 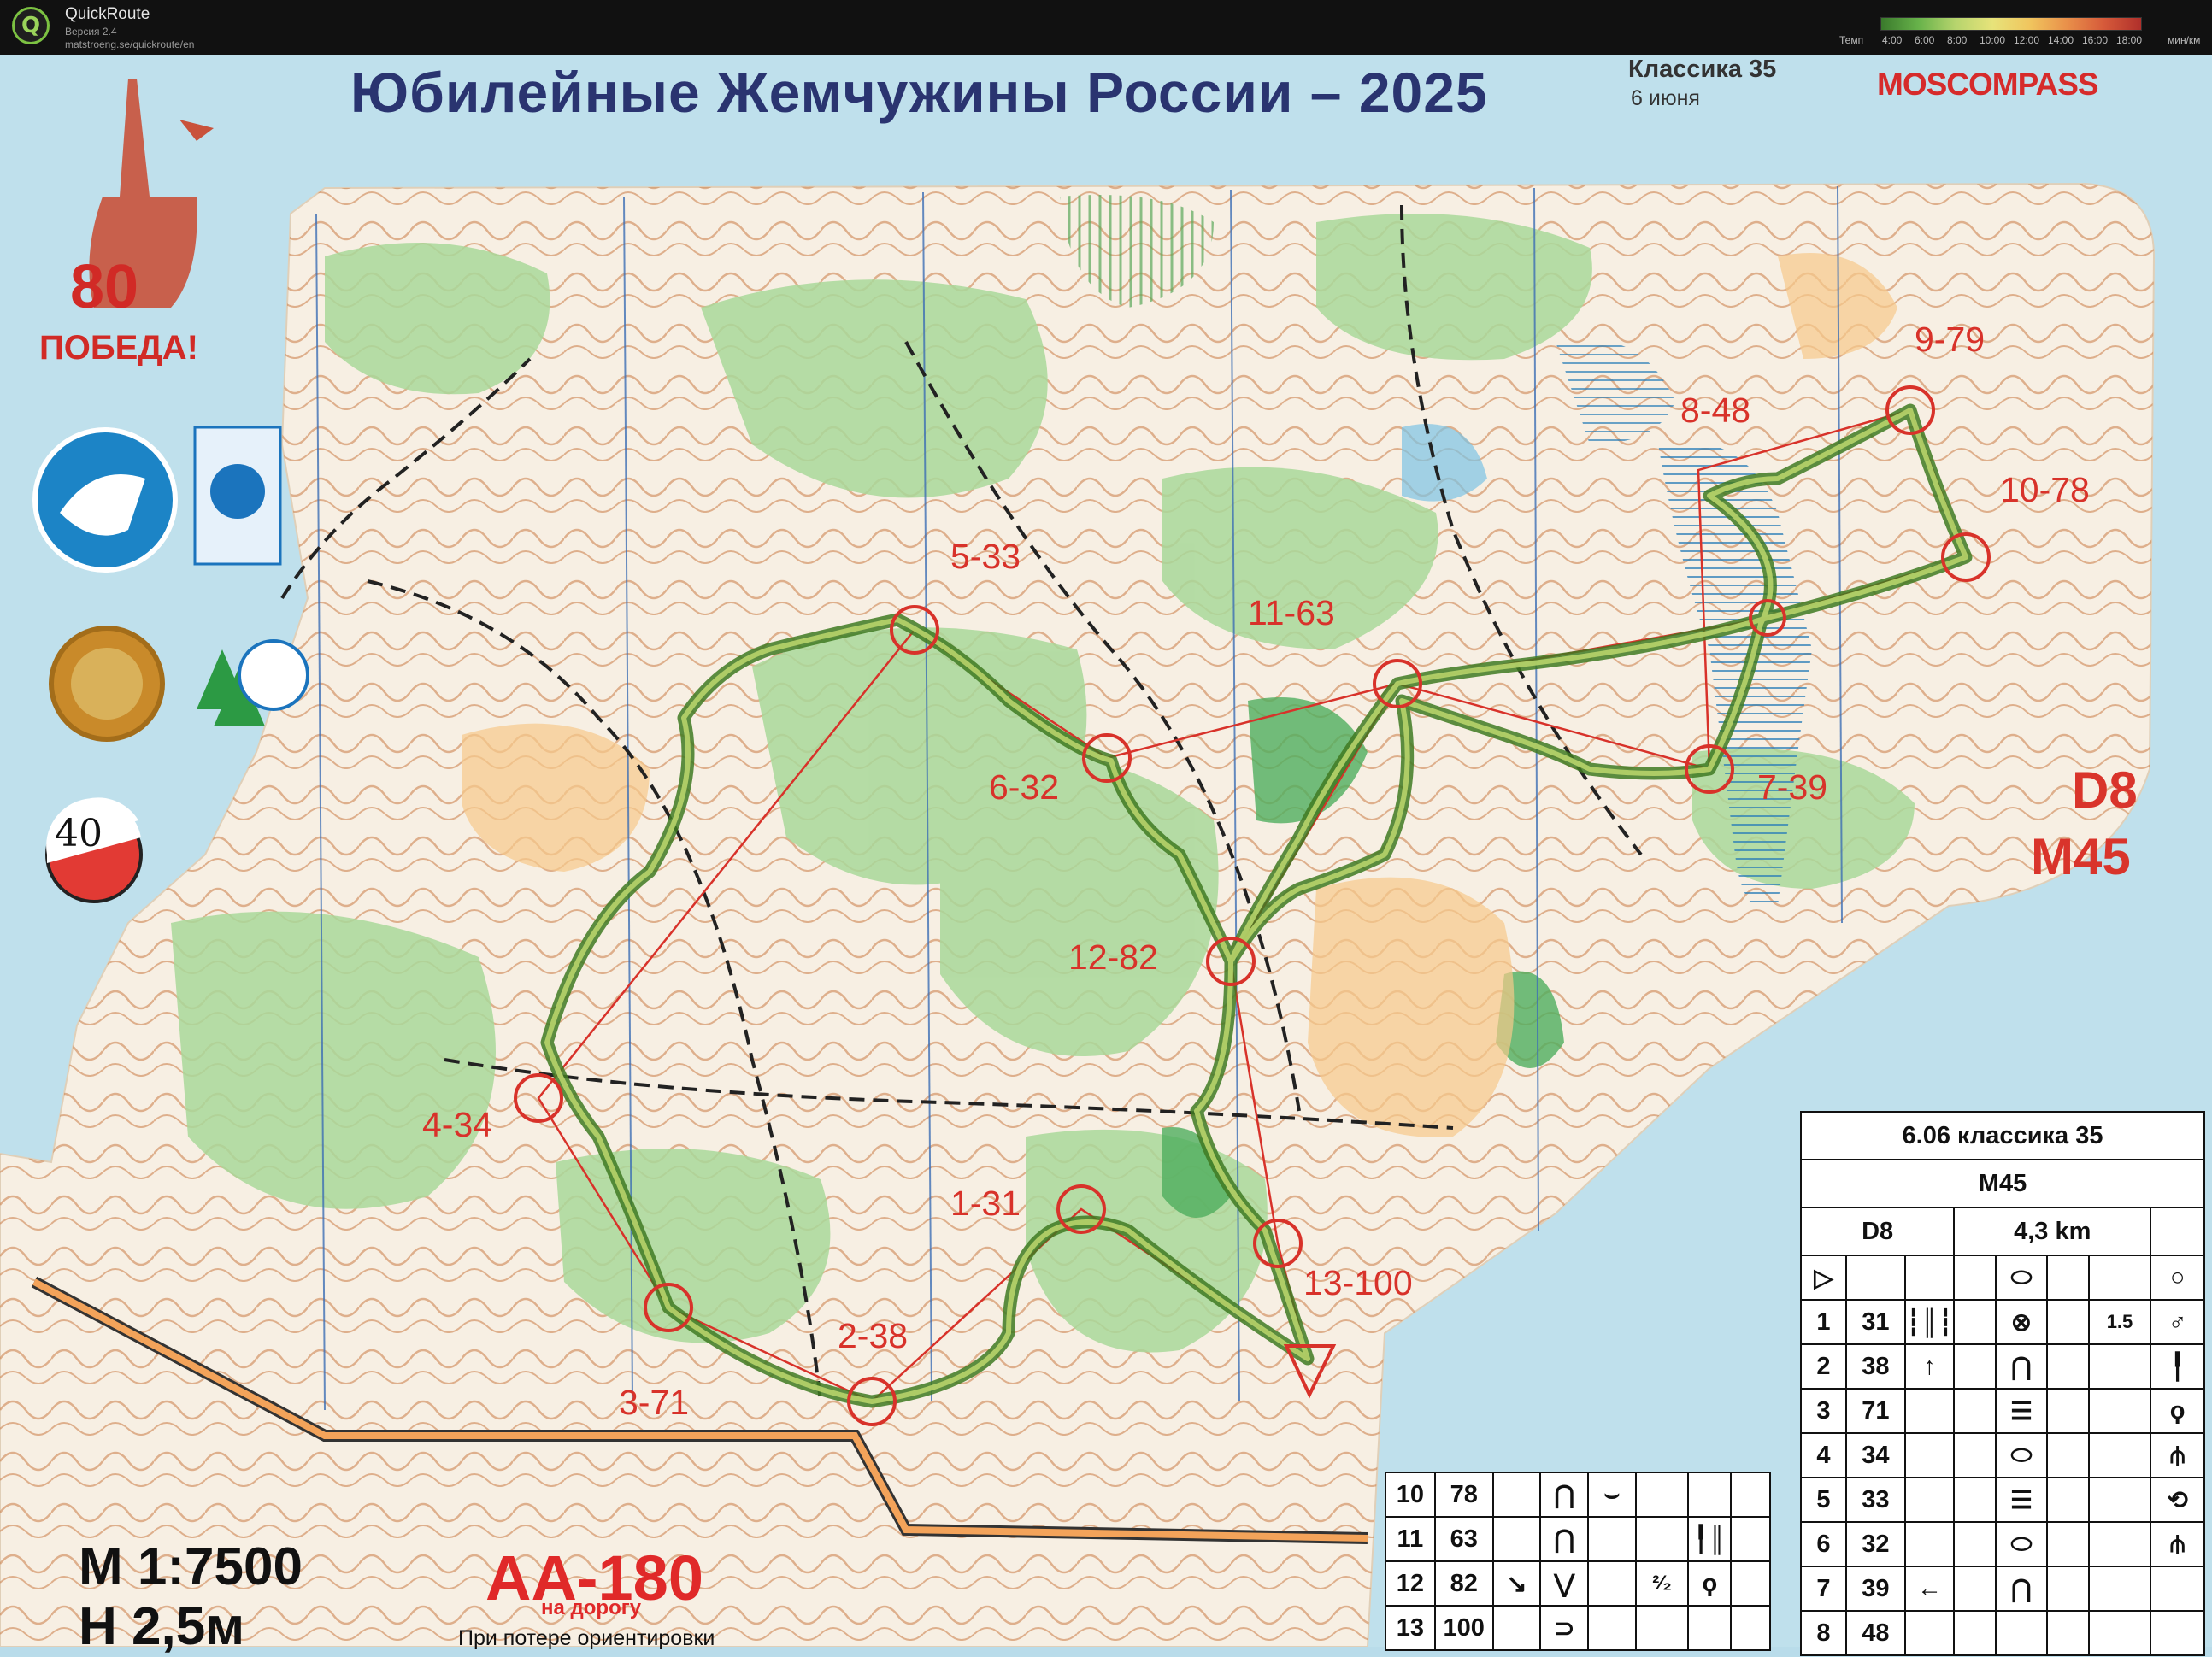 I want to click on description-row: 6 32 ⬭ ⫛, so click(x=2002, y=1544).